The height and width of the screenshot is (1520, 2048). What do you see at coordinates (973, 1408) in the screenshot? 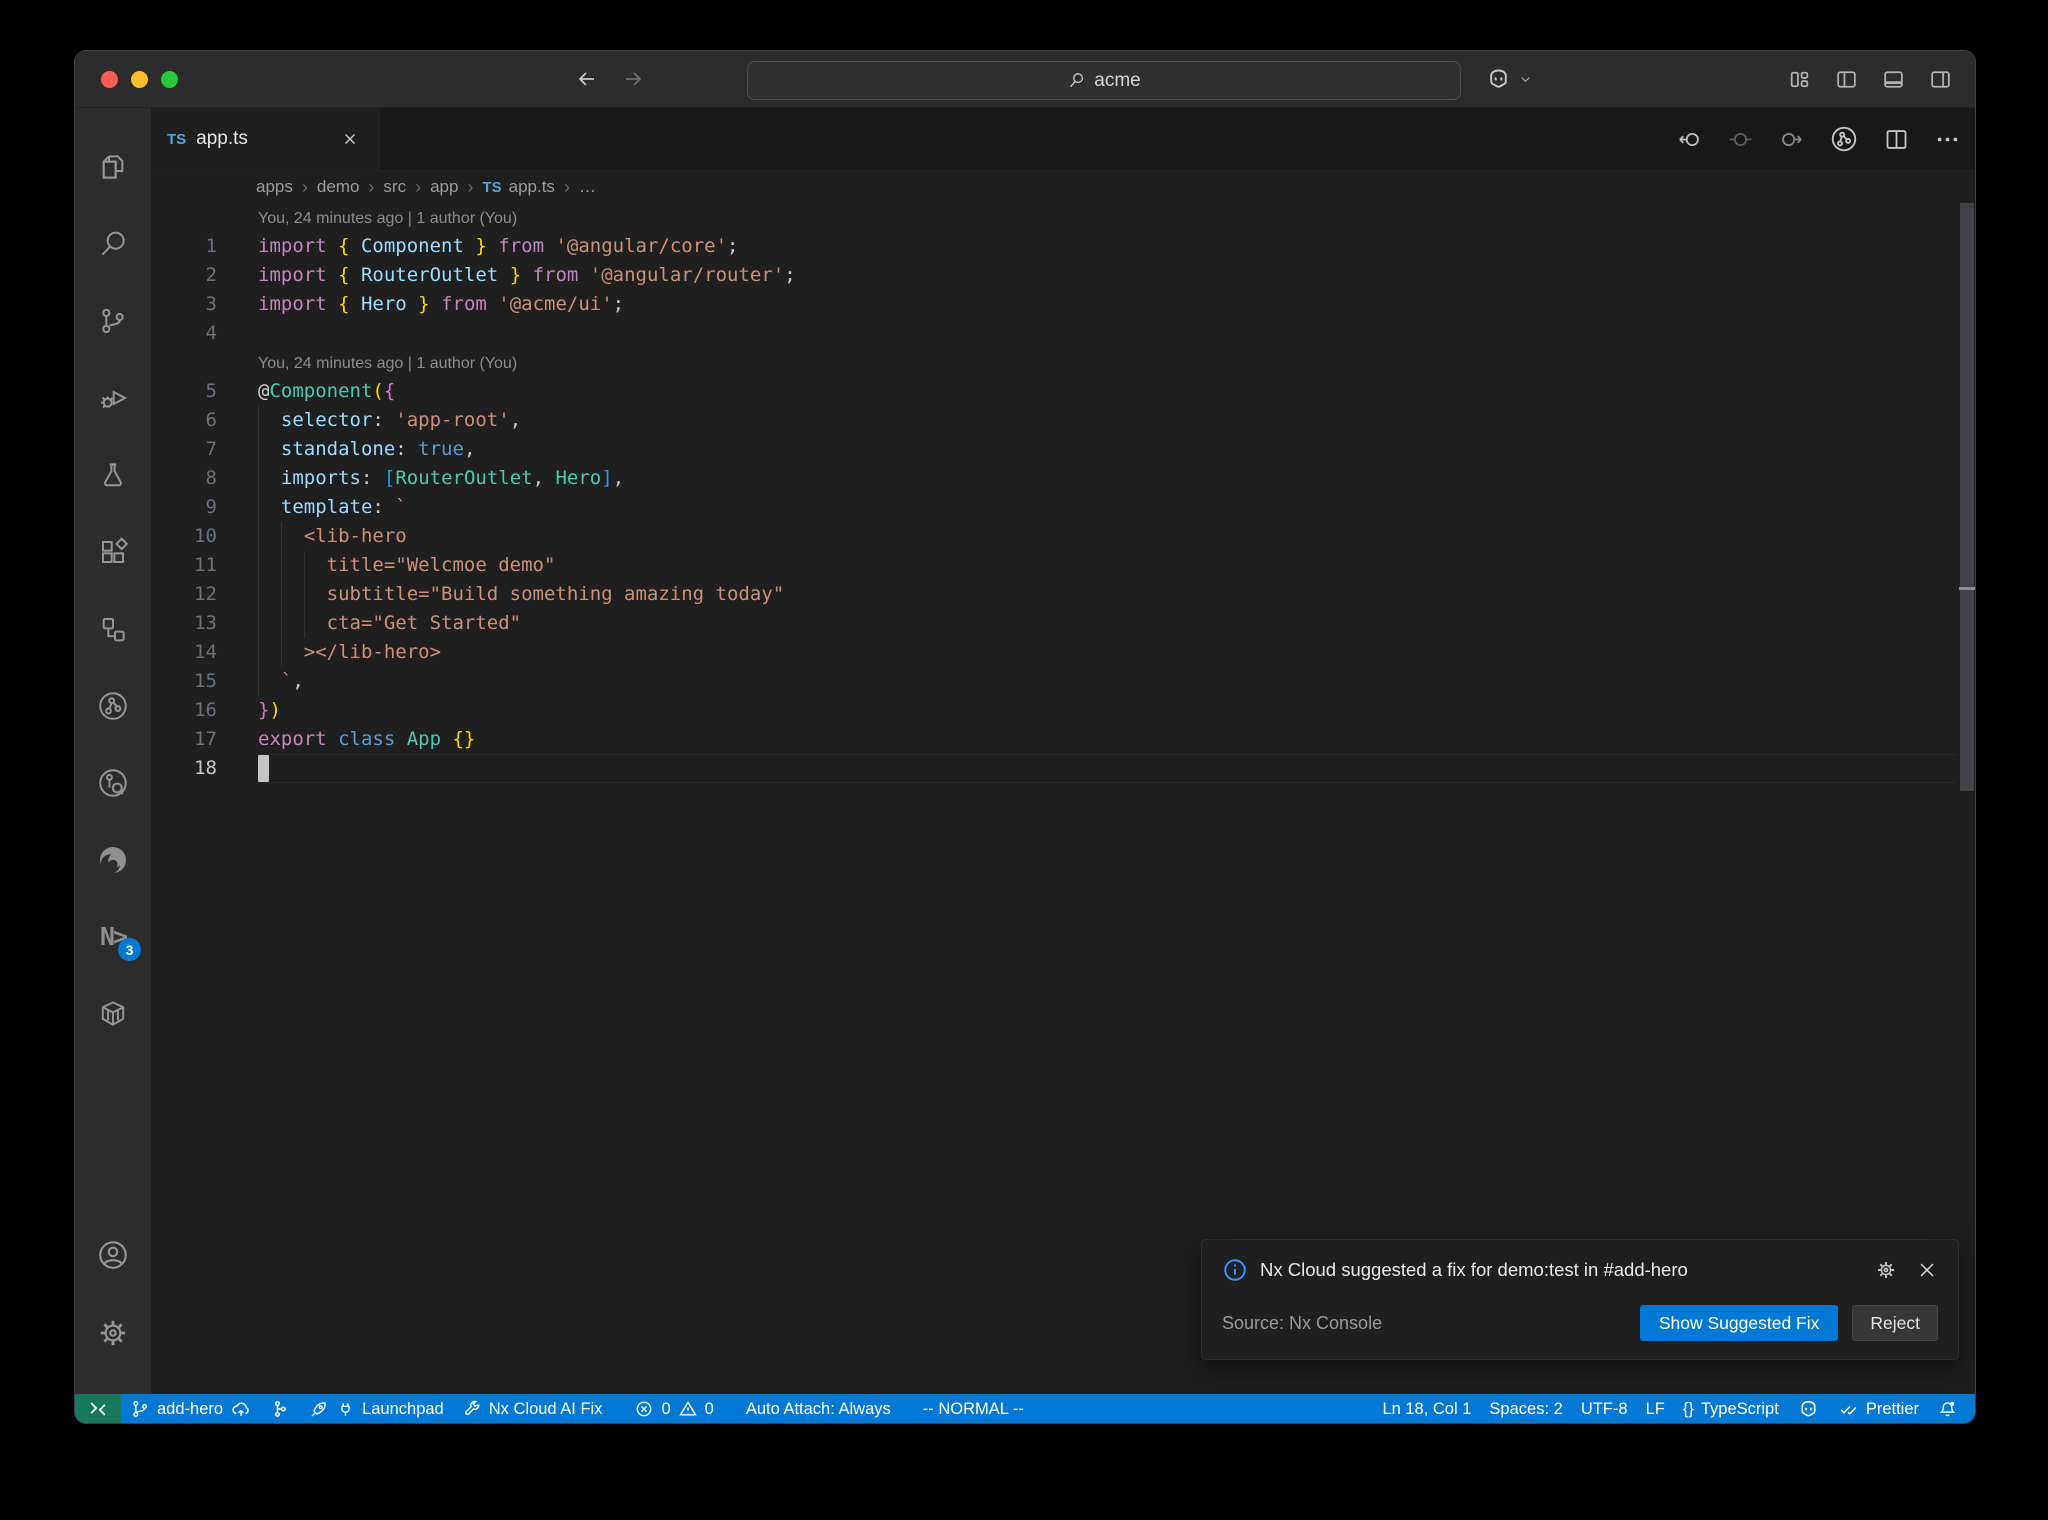
I see `vim-mode-status: -- NORMAL --` at bounding box center [973, 1408].